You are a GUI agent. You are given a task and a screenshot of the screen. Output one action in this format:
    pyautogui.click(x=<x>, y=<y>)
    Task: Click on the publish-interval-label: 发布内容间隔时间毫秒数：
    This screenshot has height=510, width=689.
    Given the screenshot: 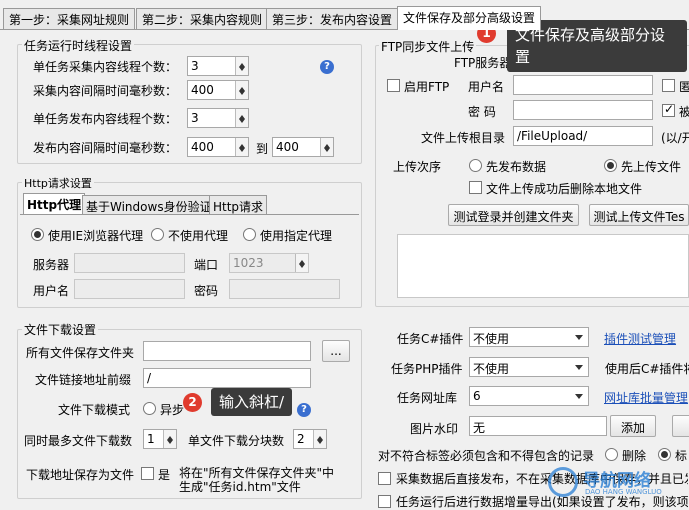 What is the action you would take?
    pyautogui.click(x=105, y=148)
    